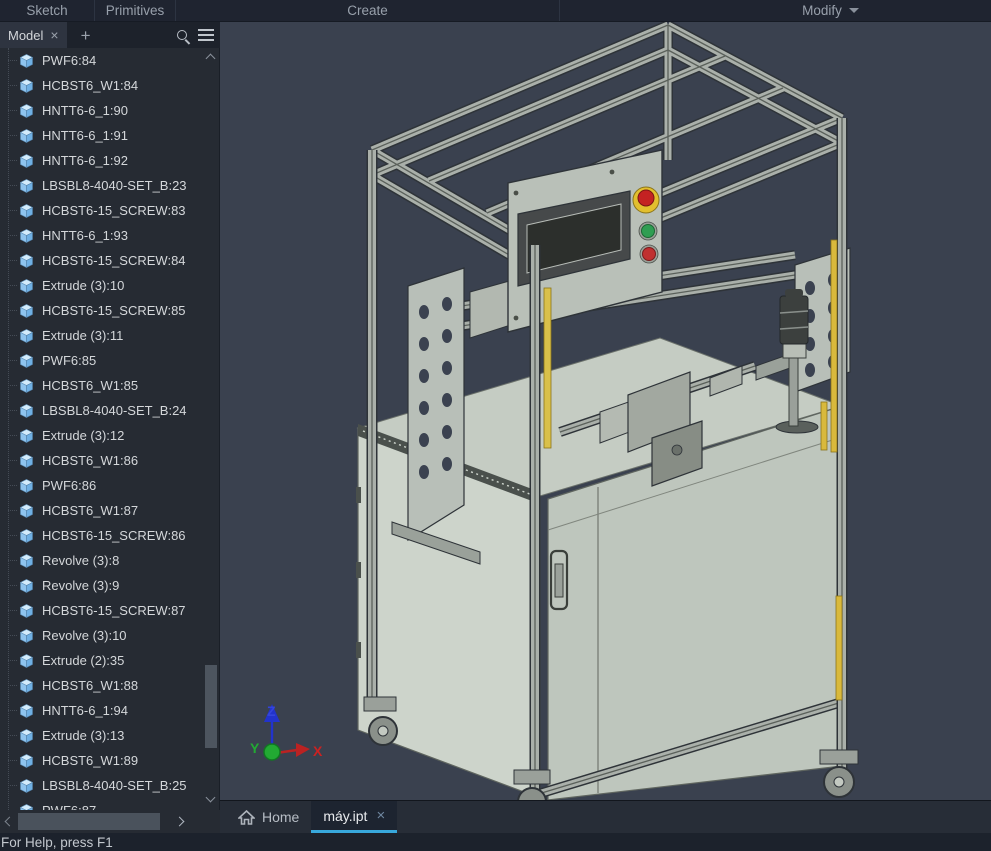 The height and width of the screenshot is (851, 991). I want to click on stop-button-red, so click(649, 254).